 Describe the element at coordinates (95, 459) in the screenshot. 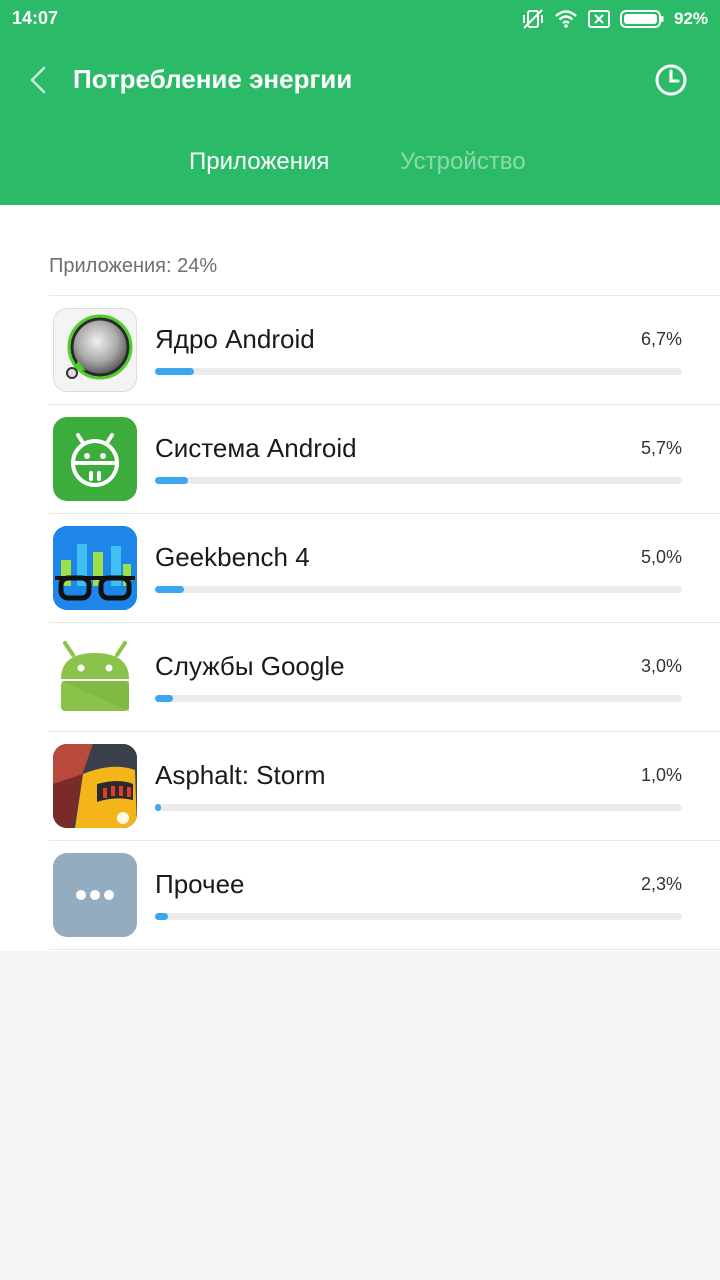

I see `android-system-icon` at that location.